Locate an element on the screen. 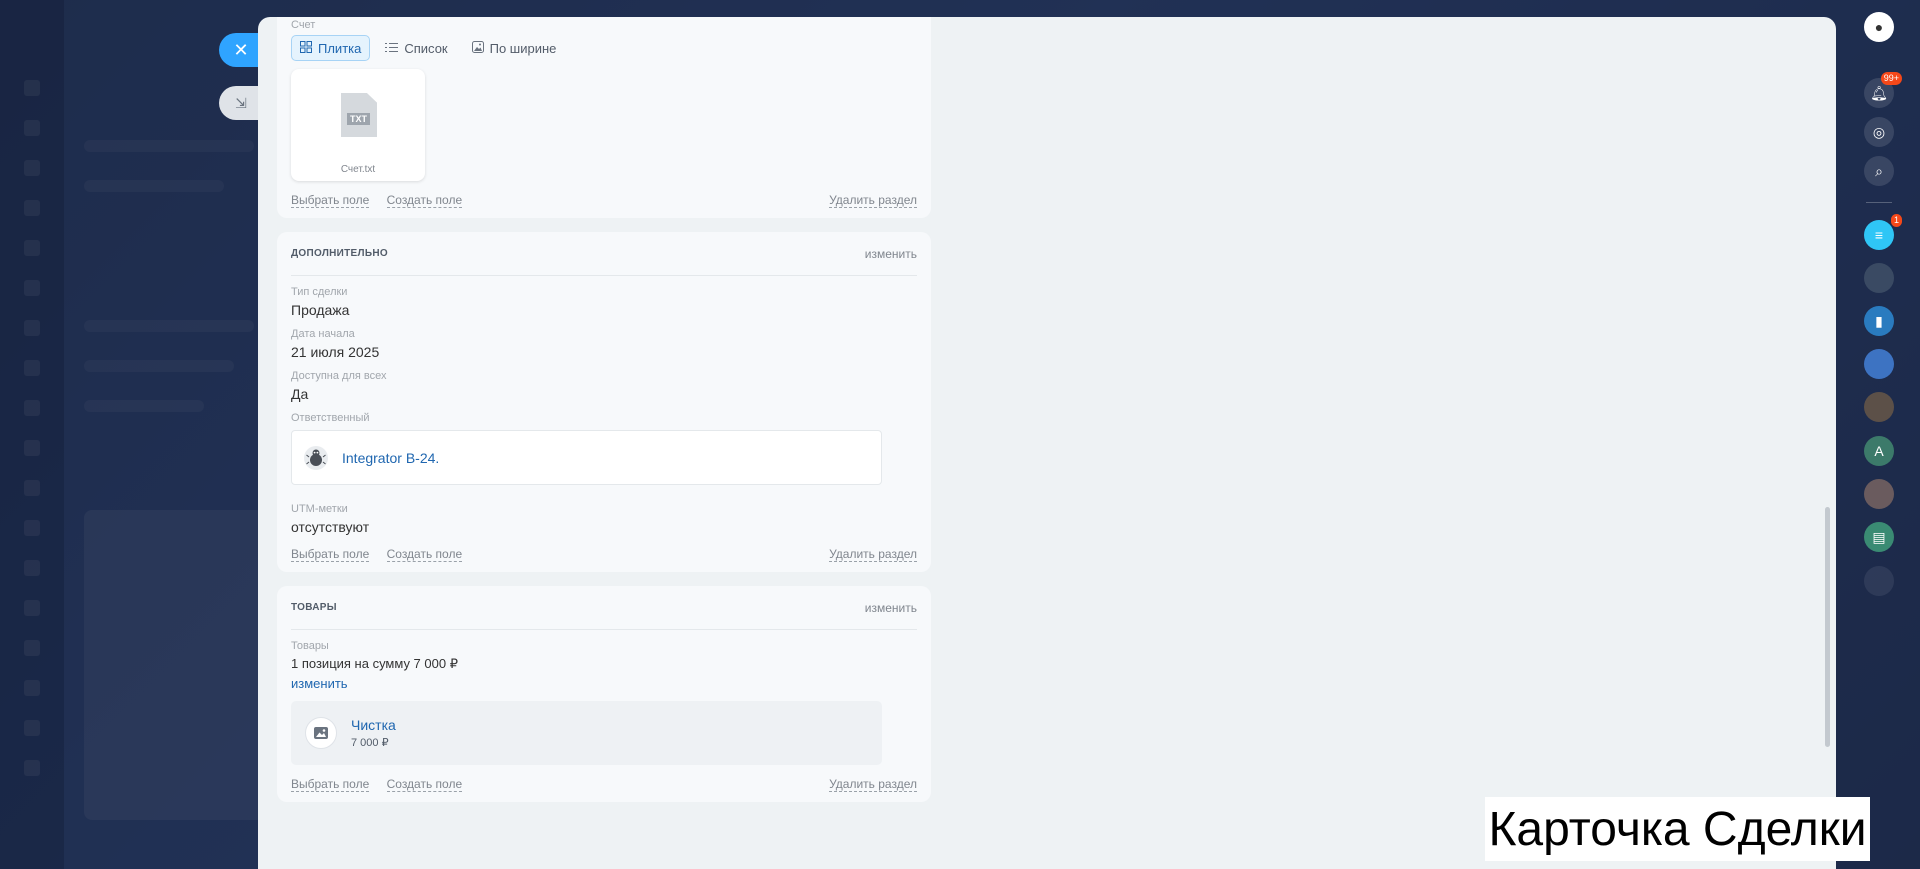  notifications-button: 🔔︎ 99+ is located at coordinates (1883, 90).